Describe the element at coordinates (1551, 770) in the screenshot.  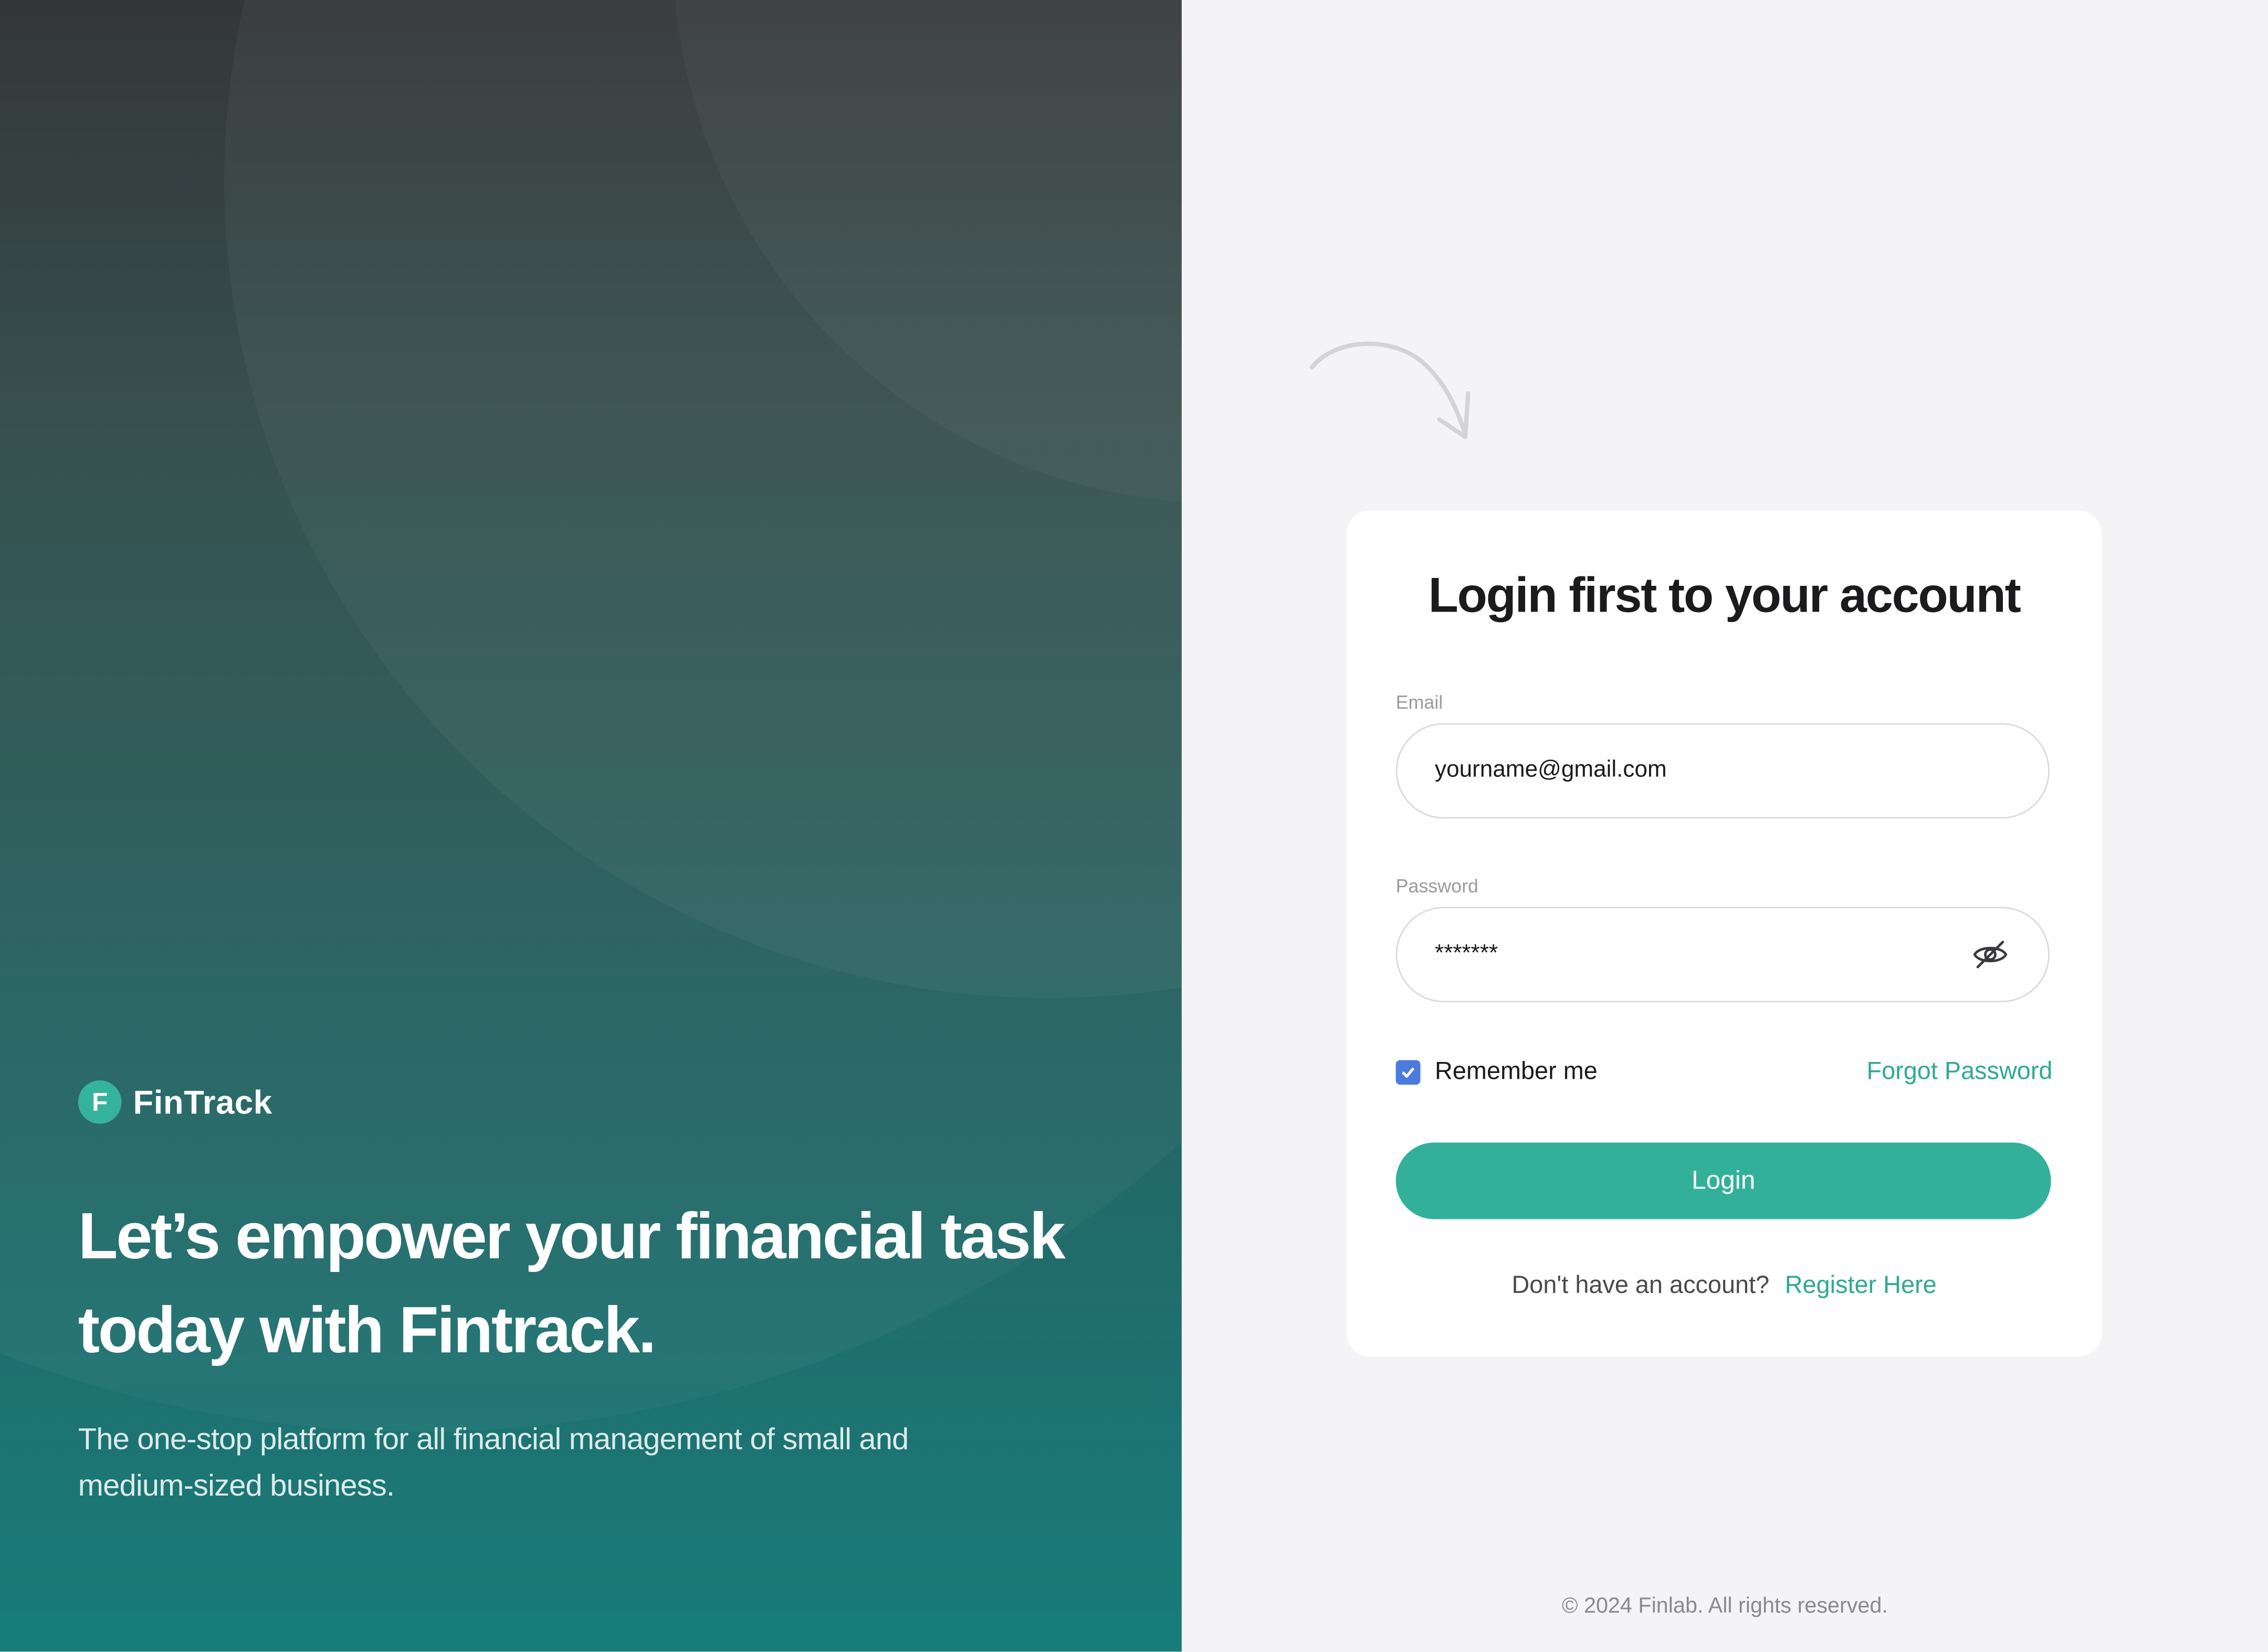
I see `email-value: yourname@gmail.com` at that location.